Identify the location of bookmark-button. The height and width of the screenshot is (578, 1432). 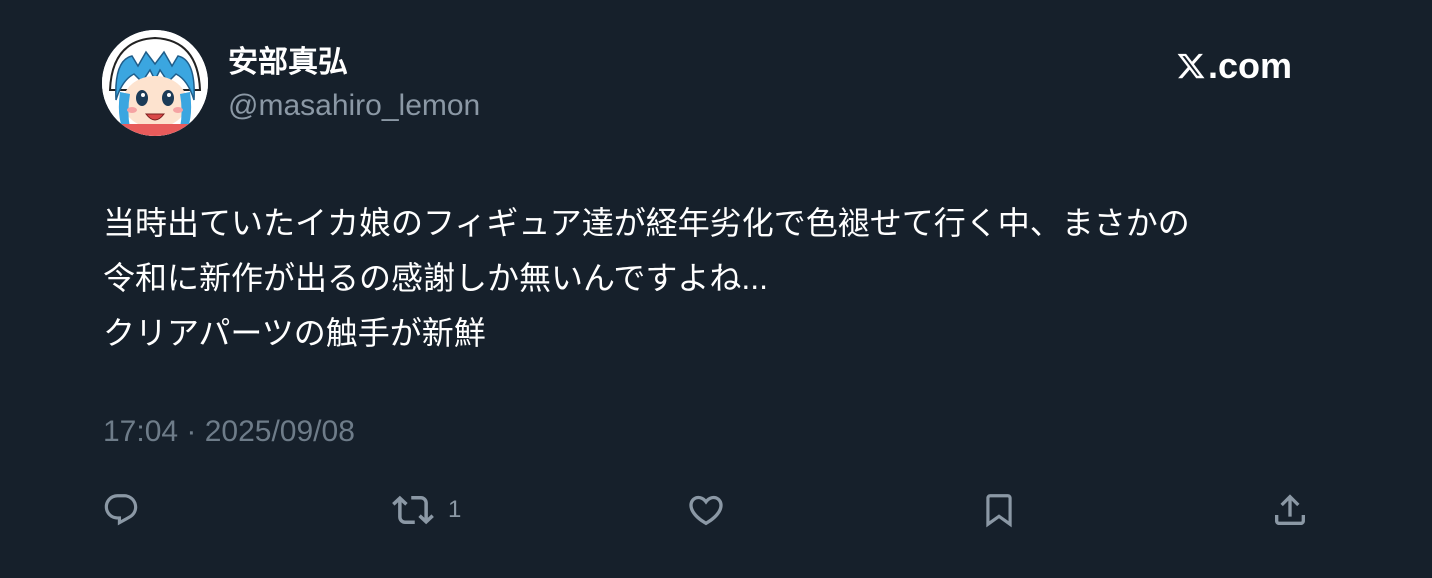
(999, 510).